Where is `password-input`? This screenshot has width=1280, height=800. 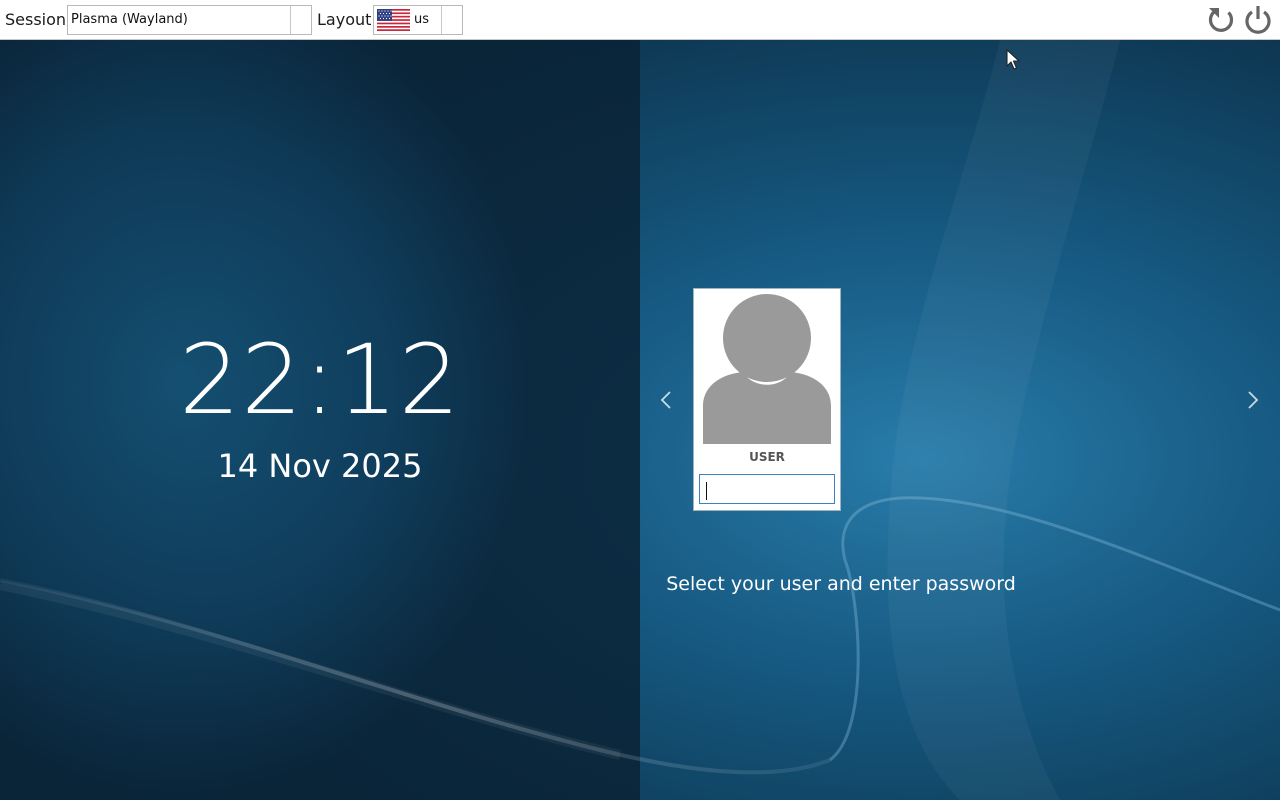 password-input is located at coordinates (767, 489).